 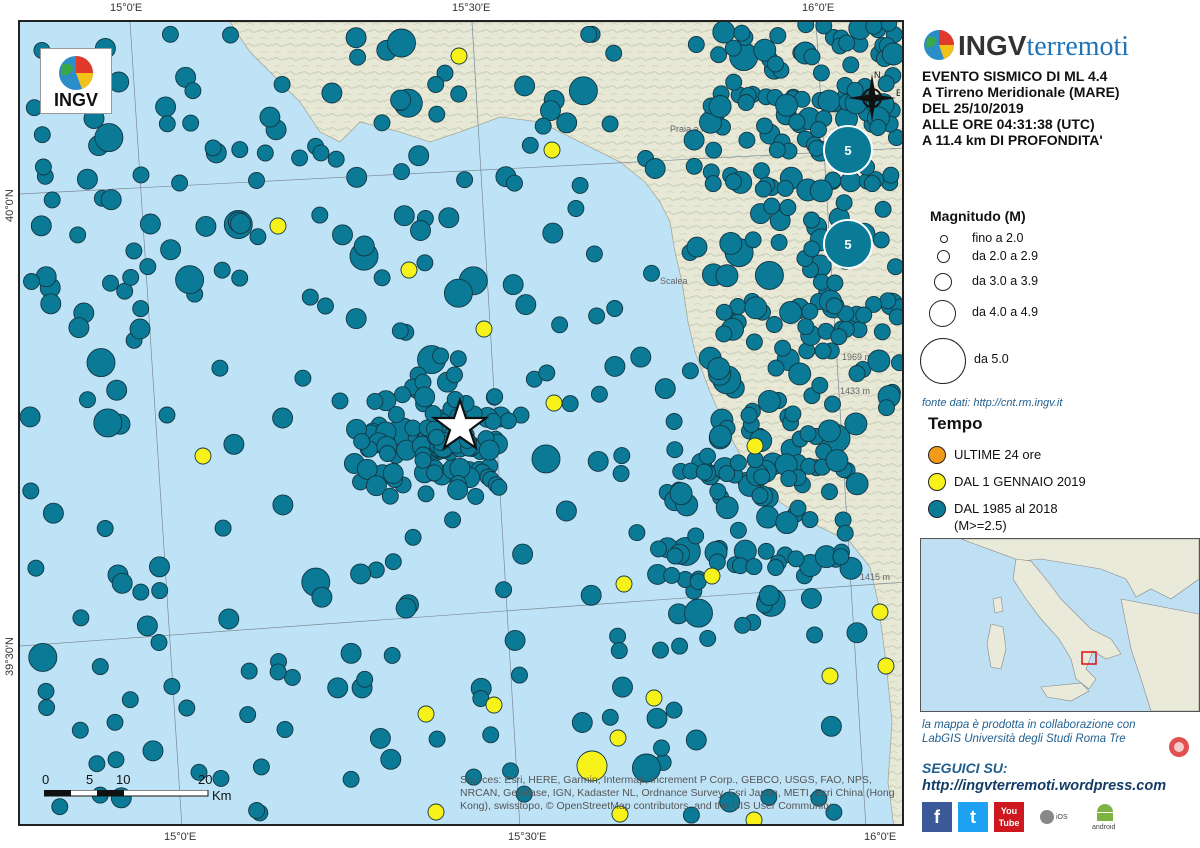 I want to click on facebook-icon: f, so click(x=937, y=817).